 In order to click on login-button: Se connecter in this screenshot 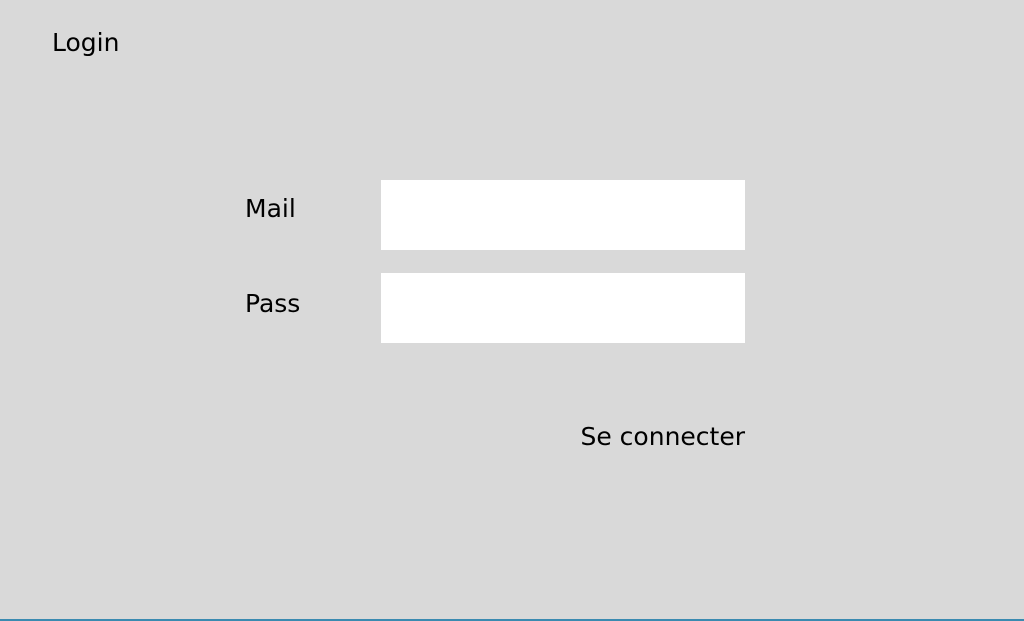, I will do `click(660, 437)`.